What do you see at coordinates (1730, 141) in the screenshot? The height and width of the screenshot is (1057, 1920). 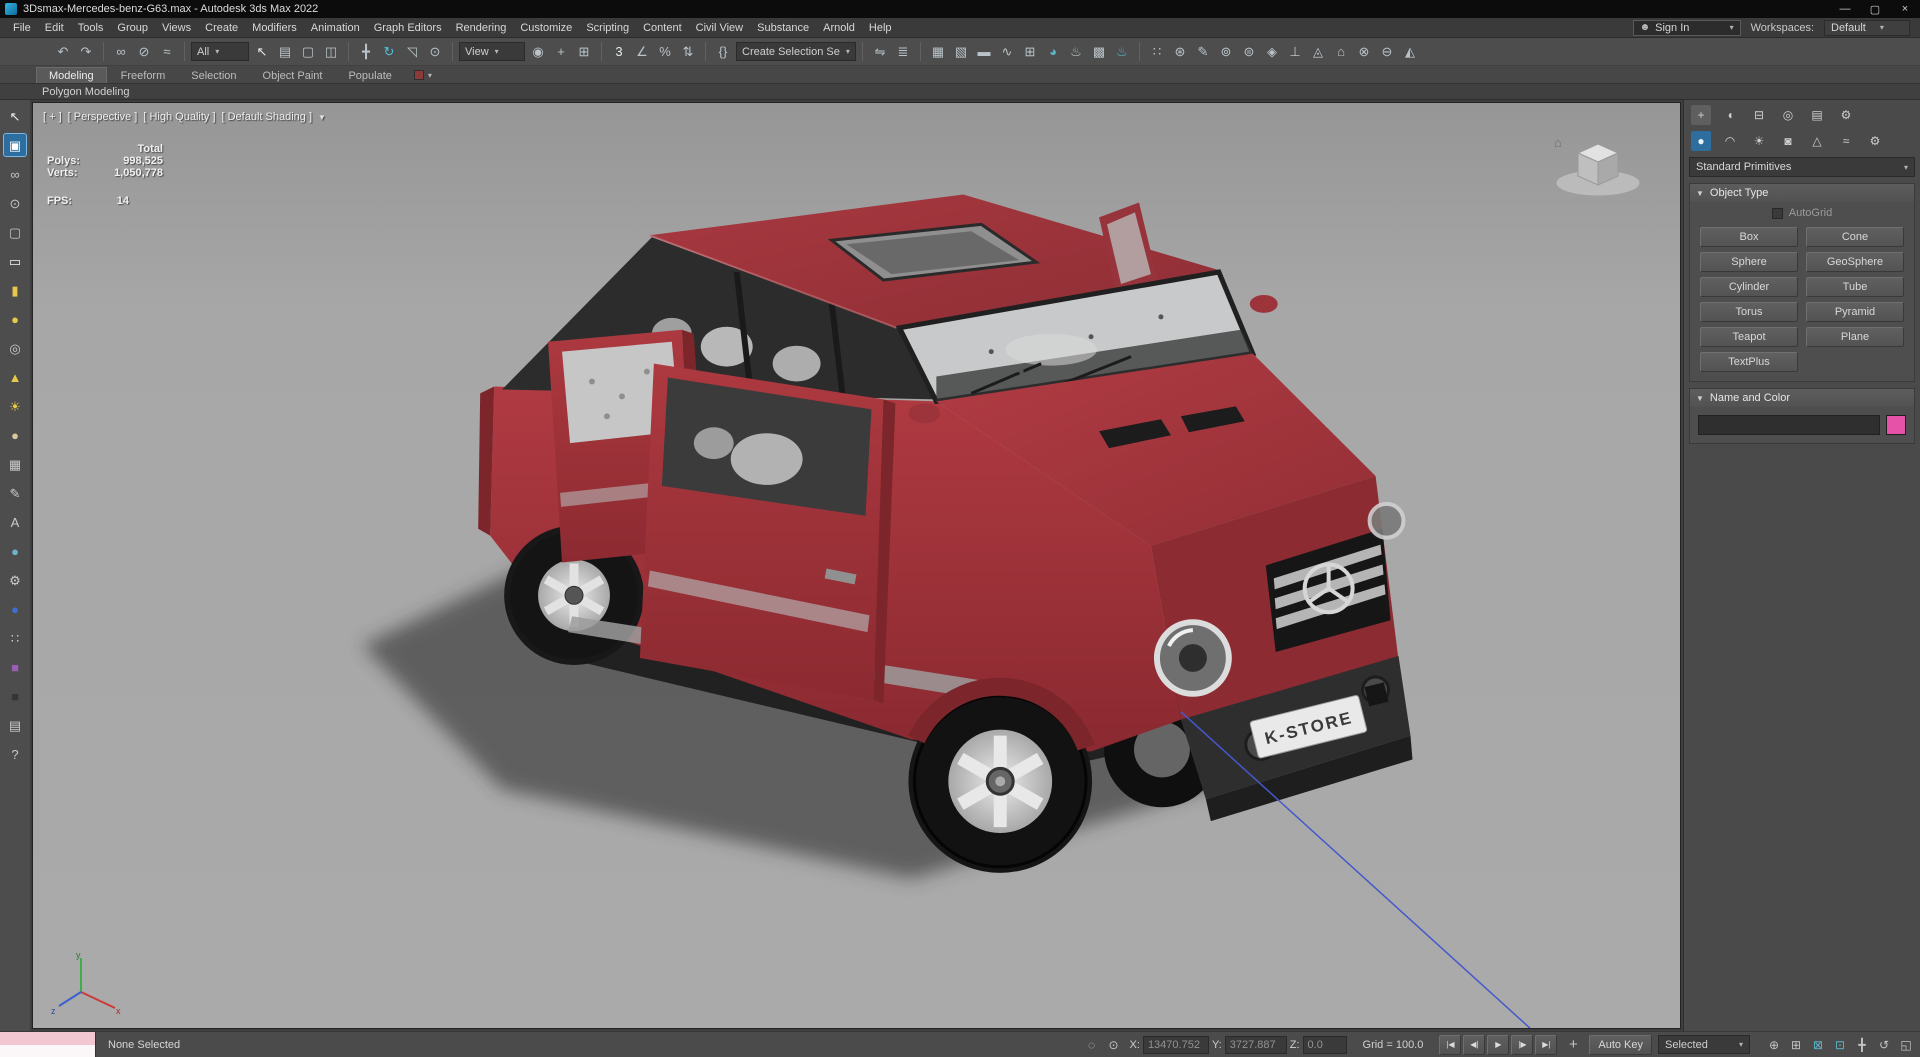 I see `category-shapes: ◠` at bounding box center [1730, 141].